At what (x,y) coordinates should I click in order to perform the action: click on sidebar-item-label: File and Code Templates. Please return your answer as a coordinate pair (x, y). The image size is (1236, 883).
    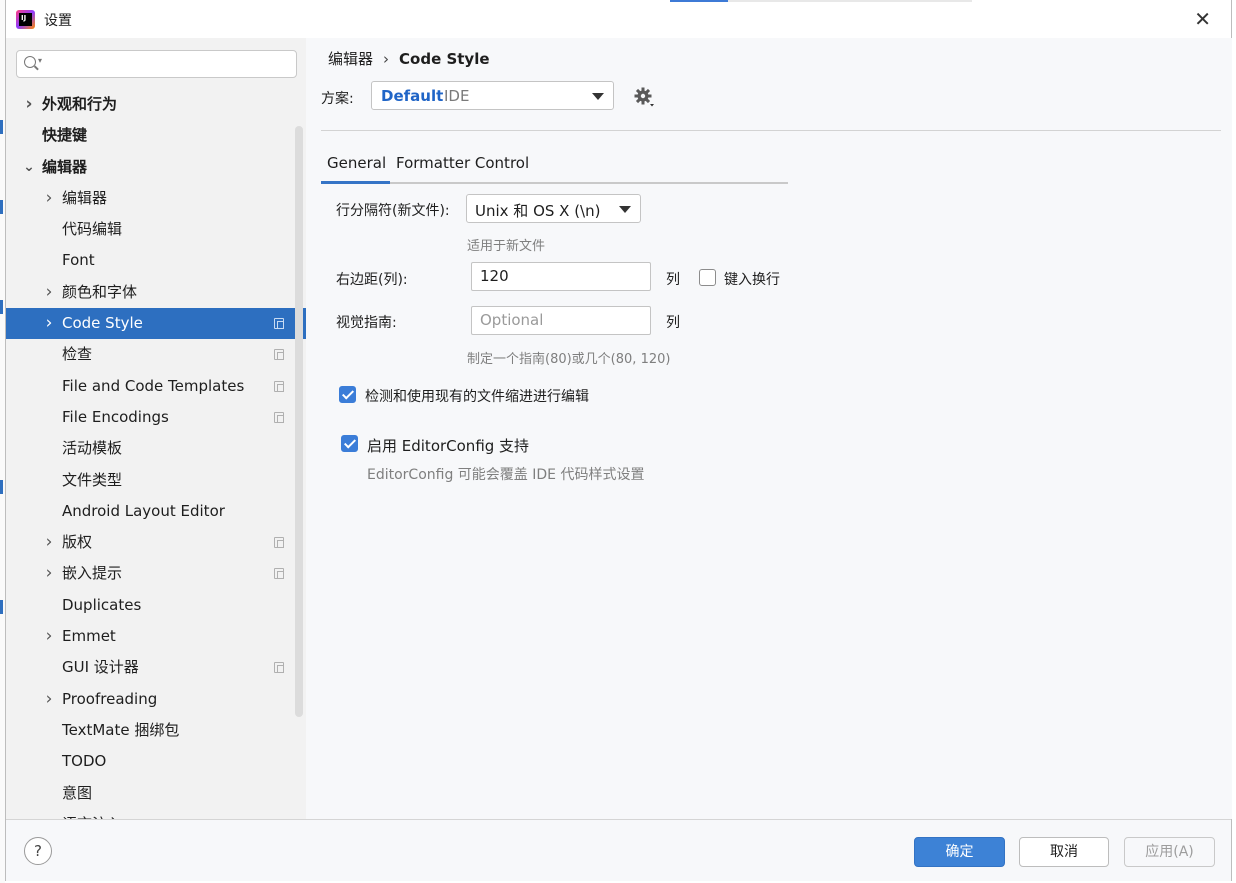
    Looking at the image, I should click on (153, 385).